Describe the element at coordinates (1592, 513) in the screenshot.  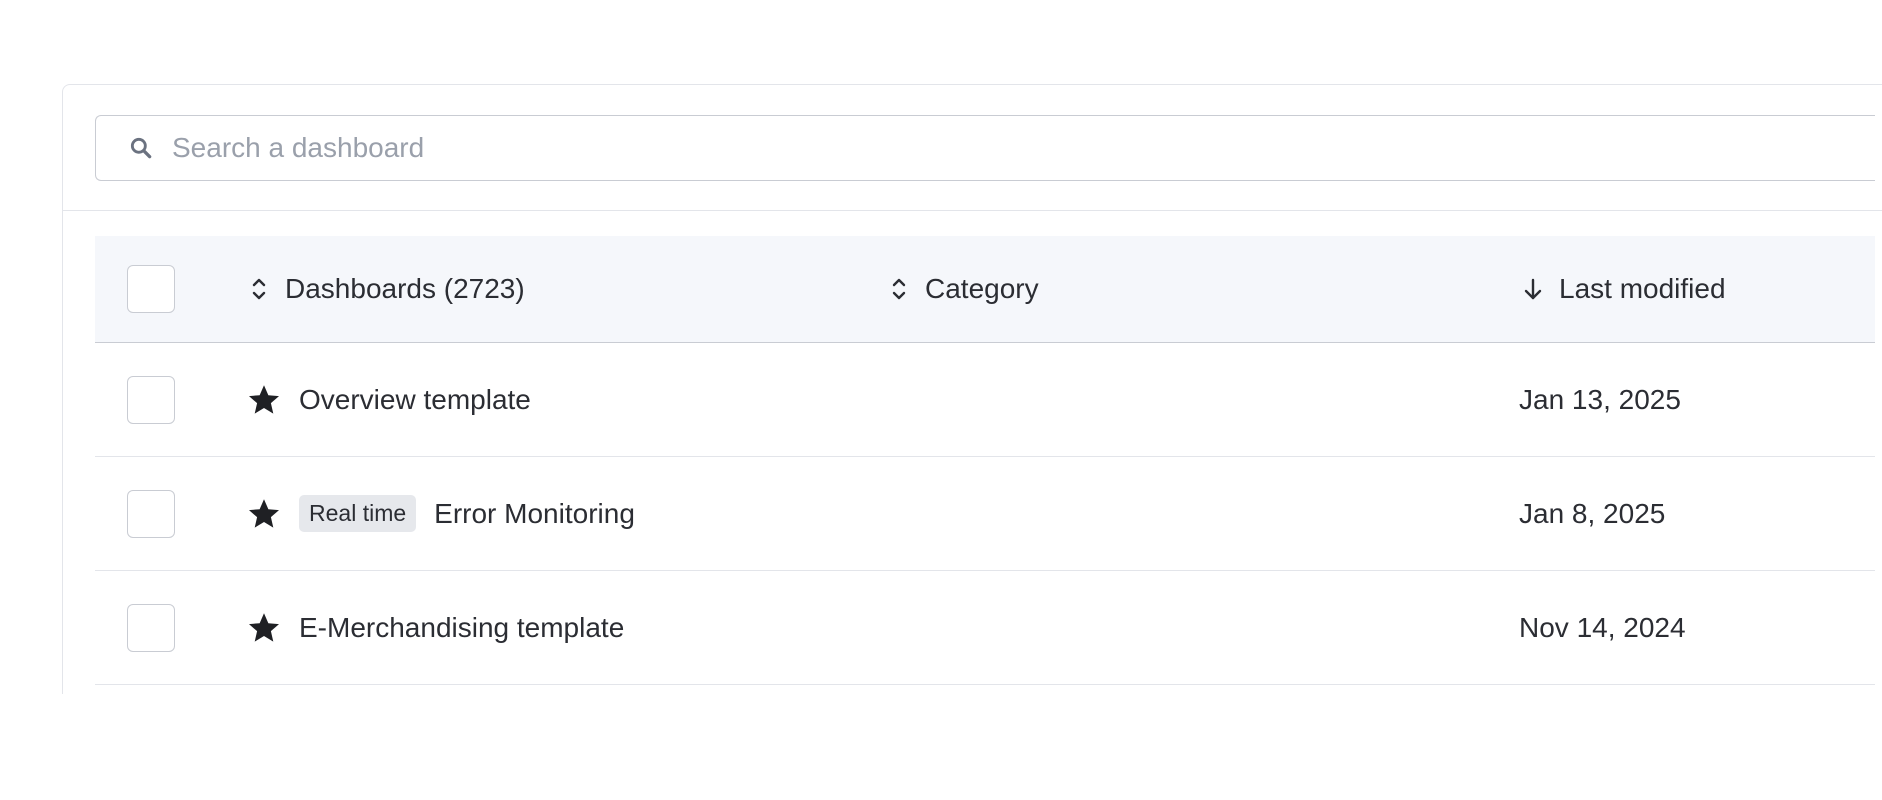
I see `last-modified-cell: Jan 8, 2025` at that location.